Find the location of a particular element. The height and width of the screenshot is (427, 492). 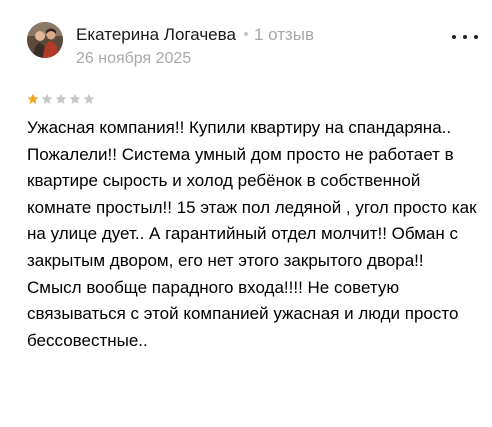

author-name: Екатерина Логачева is located at coordinates (156, 35).